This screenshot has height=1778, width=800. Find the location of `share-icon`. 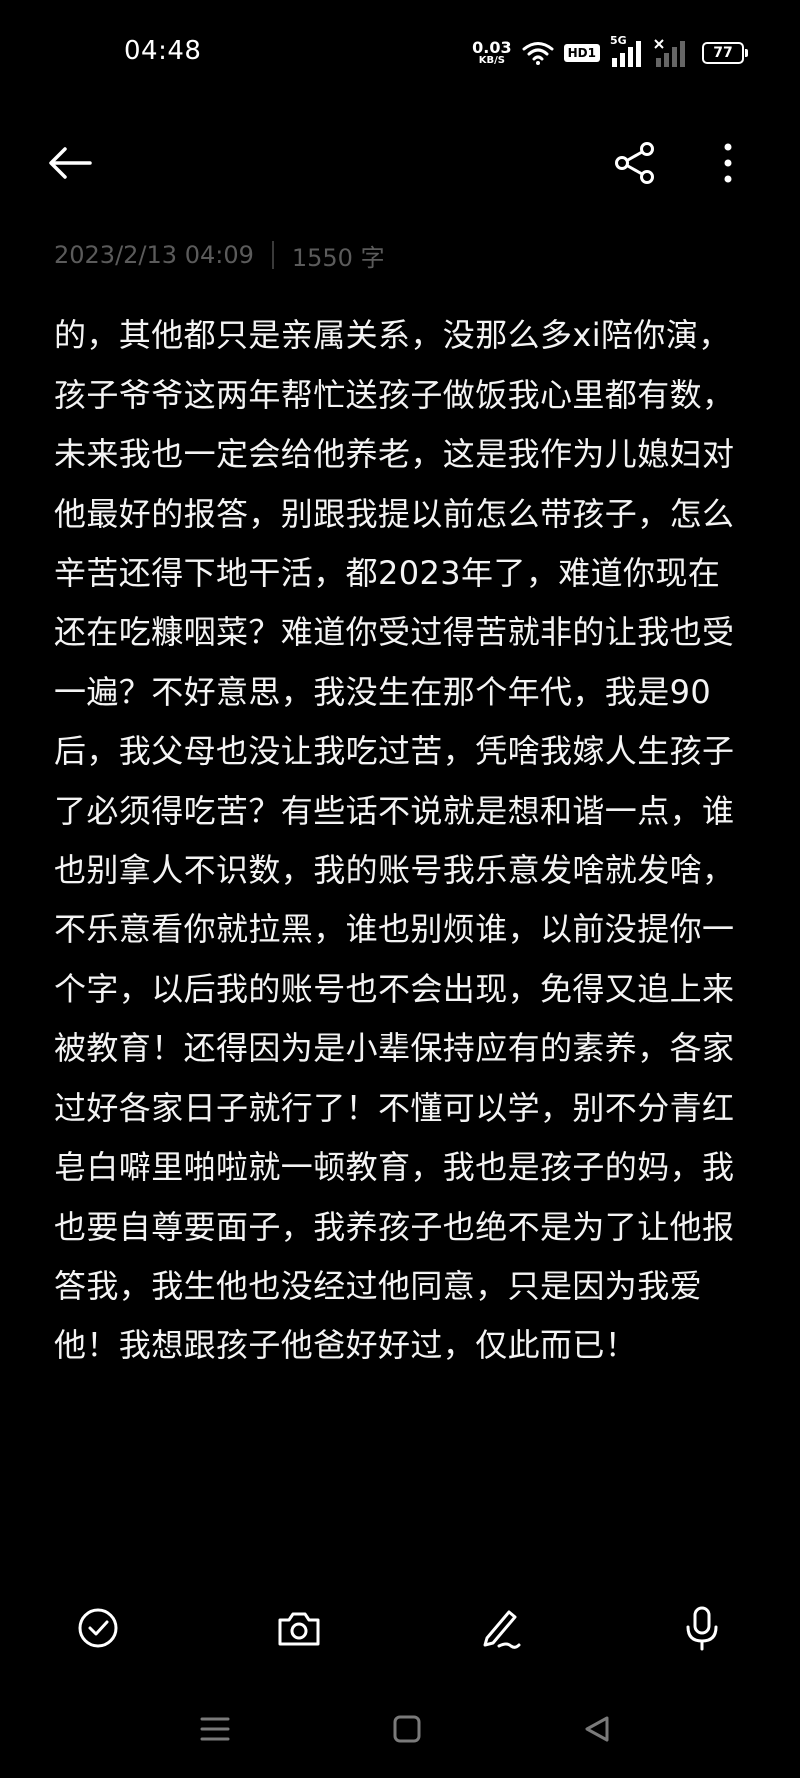

share-icon is located at coordinates (634, 163).